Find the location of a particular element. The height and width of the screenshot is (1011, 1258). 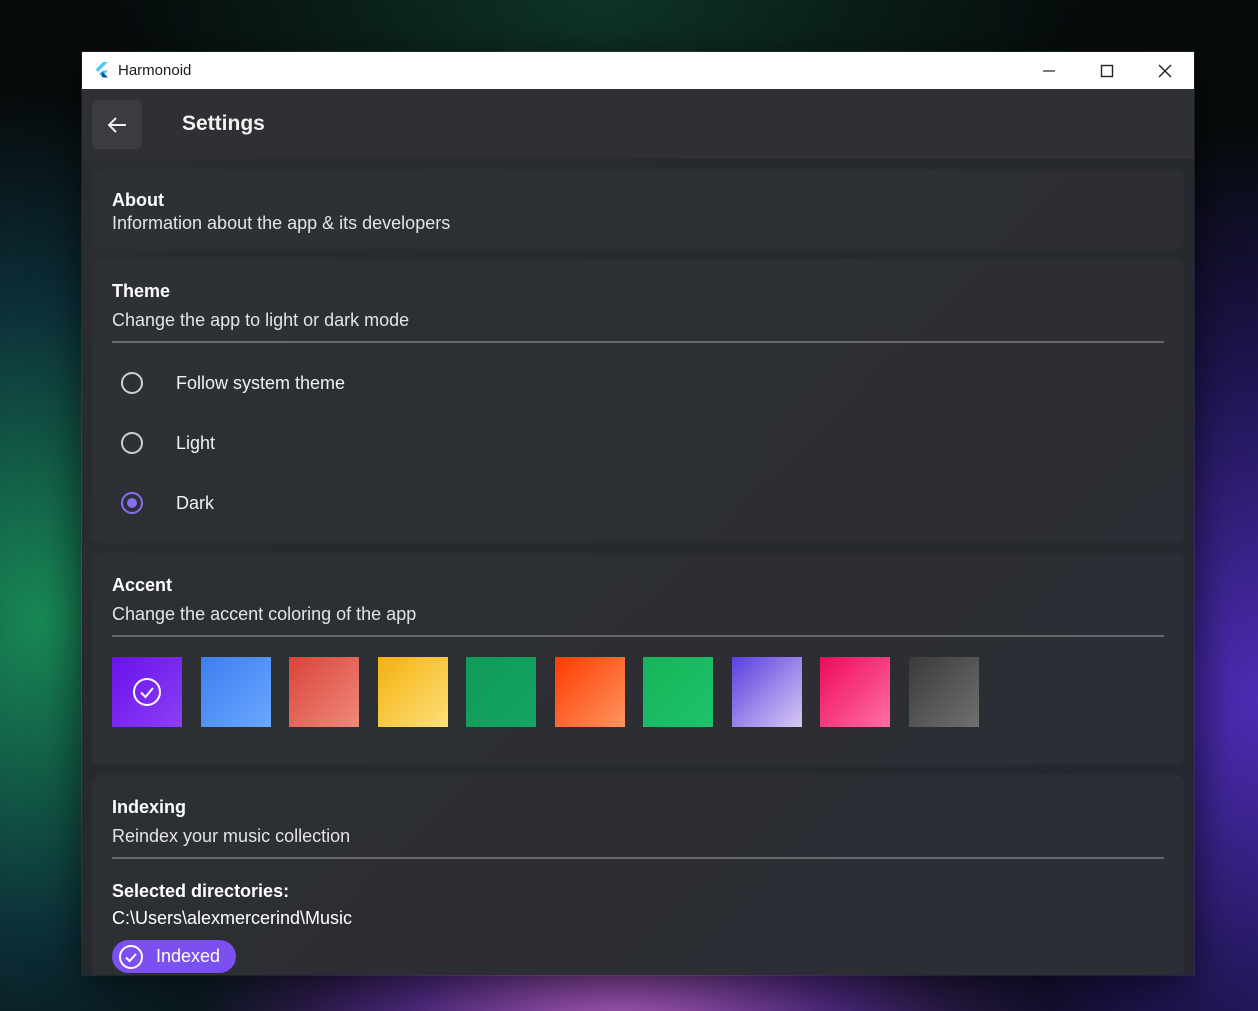

close-button is located at coordinates (1165, 70).